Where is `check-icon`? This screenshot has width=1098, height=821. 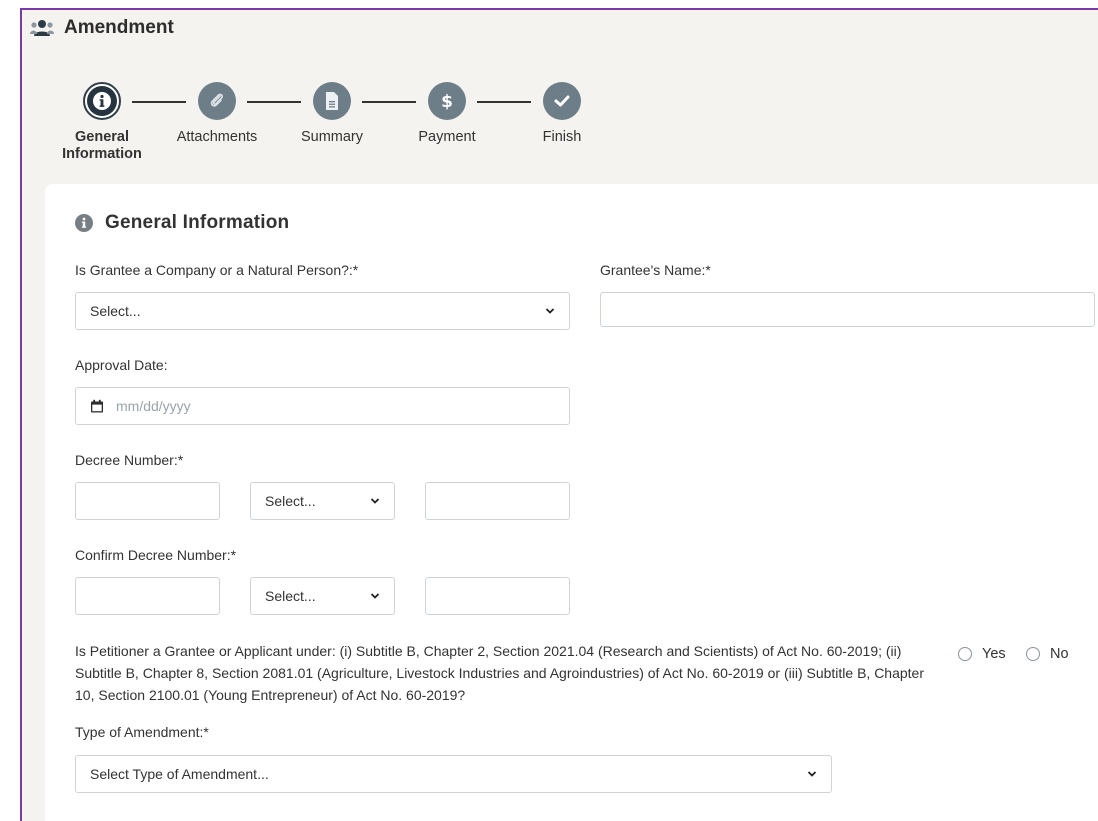
check-icon is located at coordinates (562, 101).